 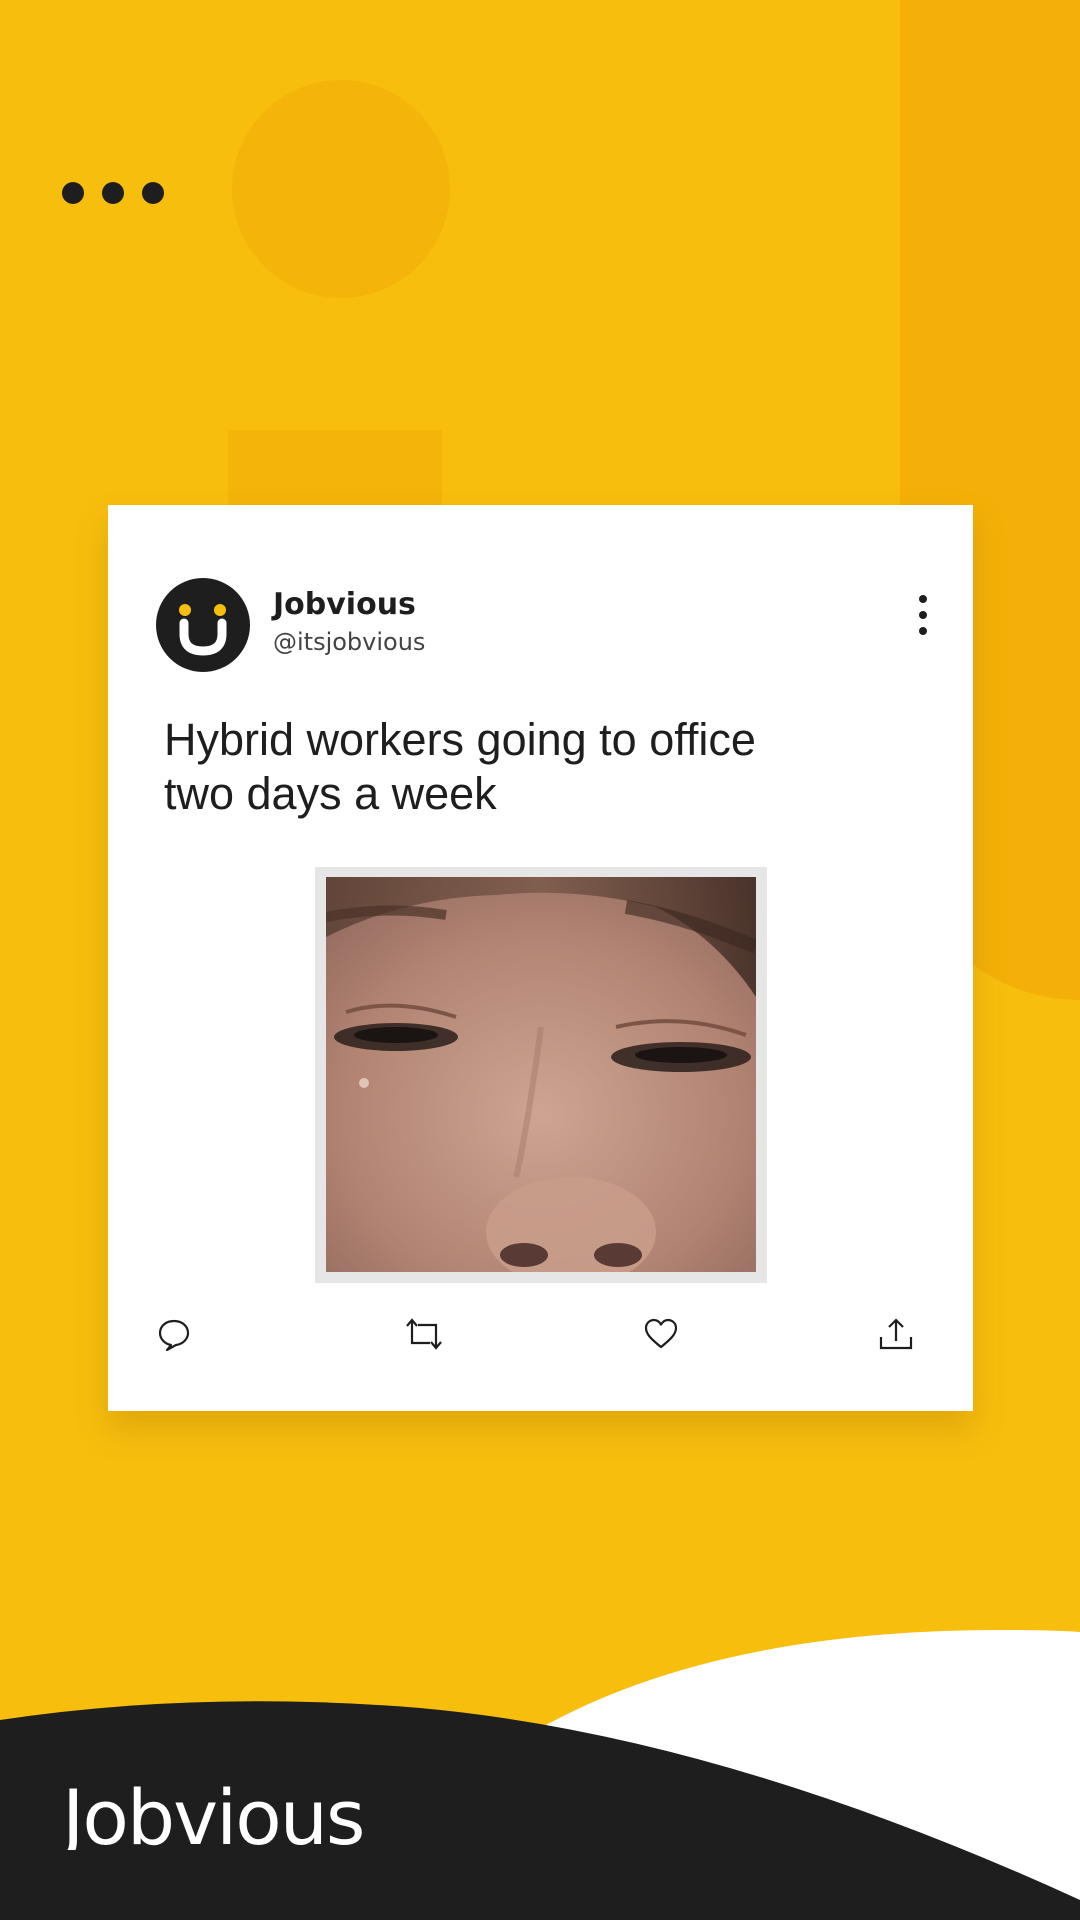 What do you see at coordinates (349, 642) in the screenshot?
I see `account-handle: @itsjobvious` at bounding box center [349, 642].